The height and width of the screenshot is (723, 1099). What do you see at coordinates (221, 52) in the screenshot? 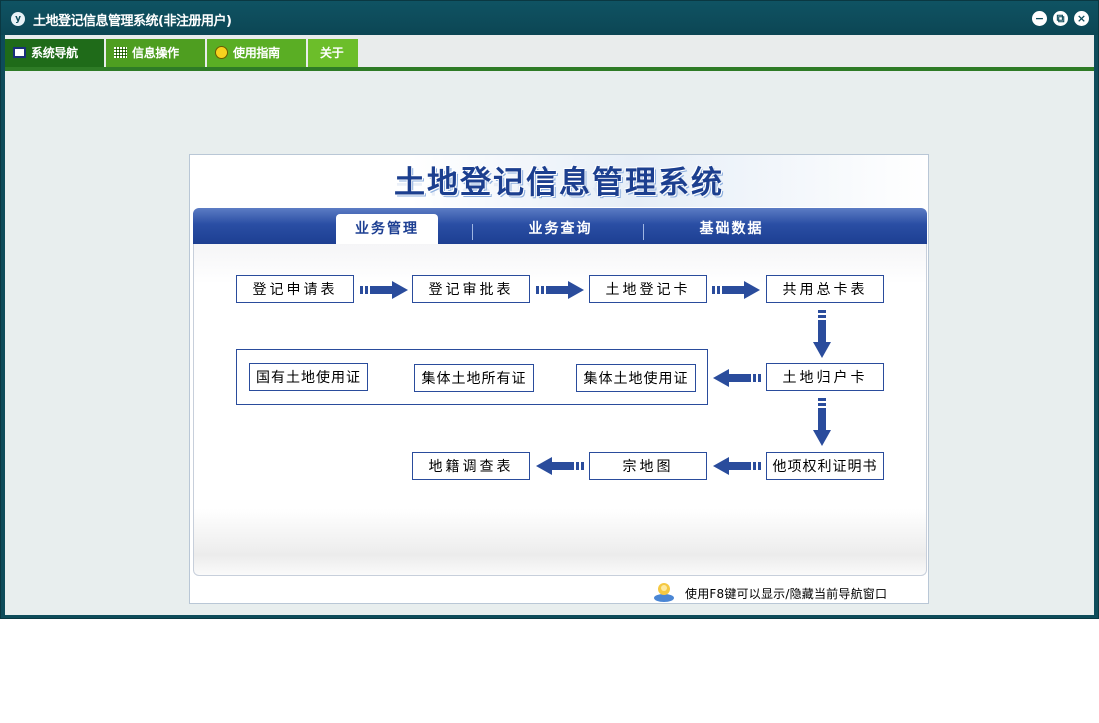
I see `help-icon` at bounding box center [221, 52].